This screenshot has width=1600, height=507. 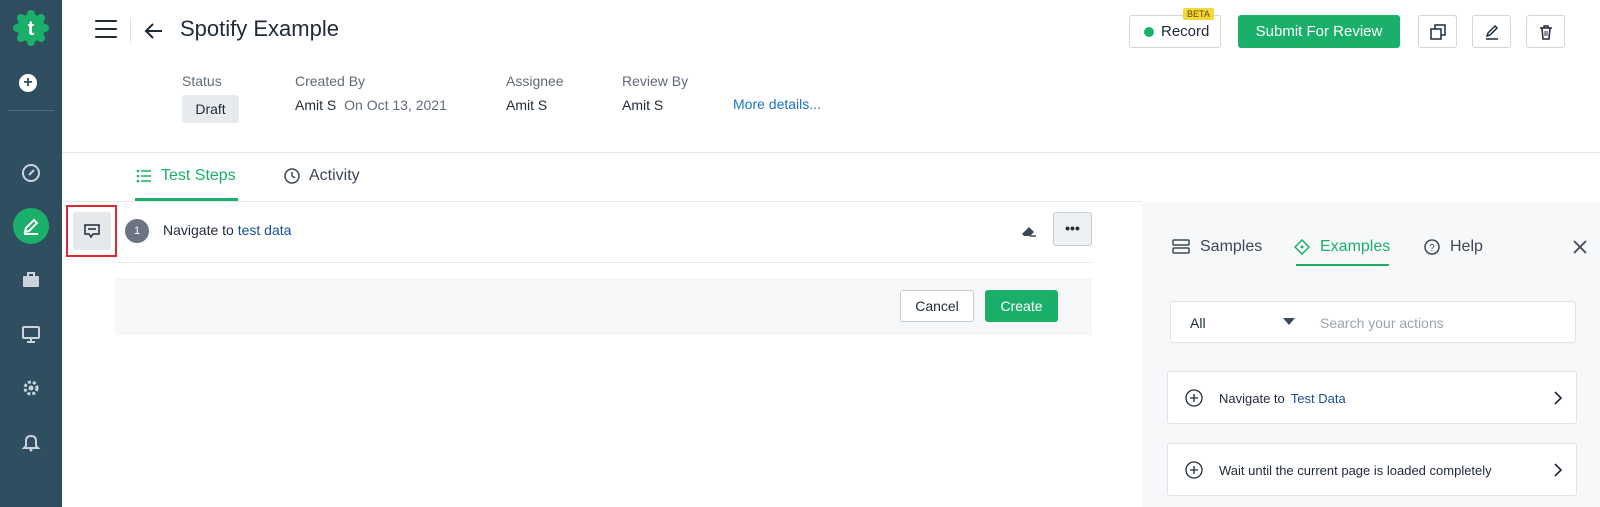 I want to click on test-development-icon, so click(x=31, y=226).